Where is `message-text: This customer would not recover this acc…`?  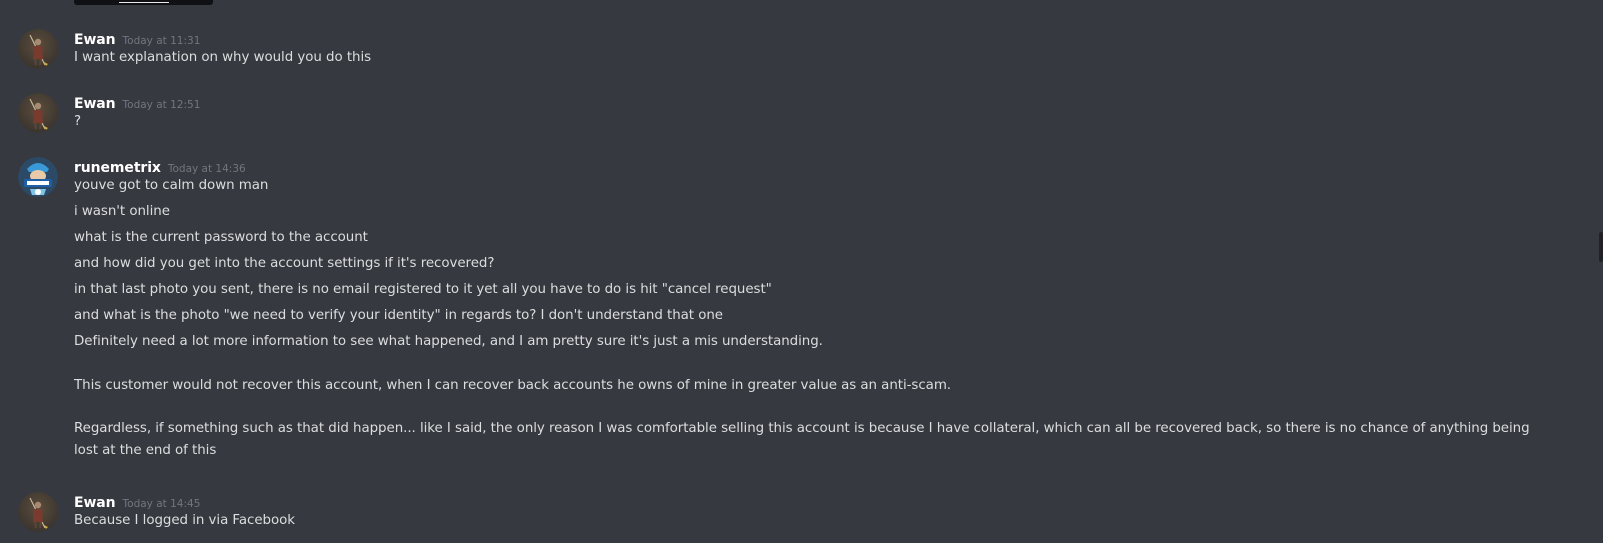
message-text: This customer would not recover this acc… is located at coordinates (513, 385).